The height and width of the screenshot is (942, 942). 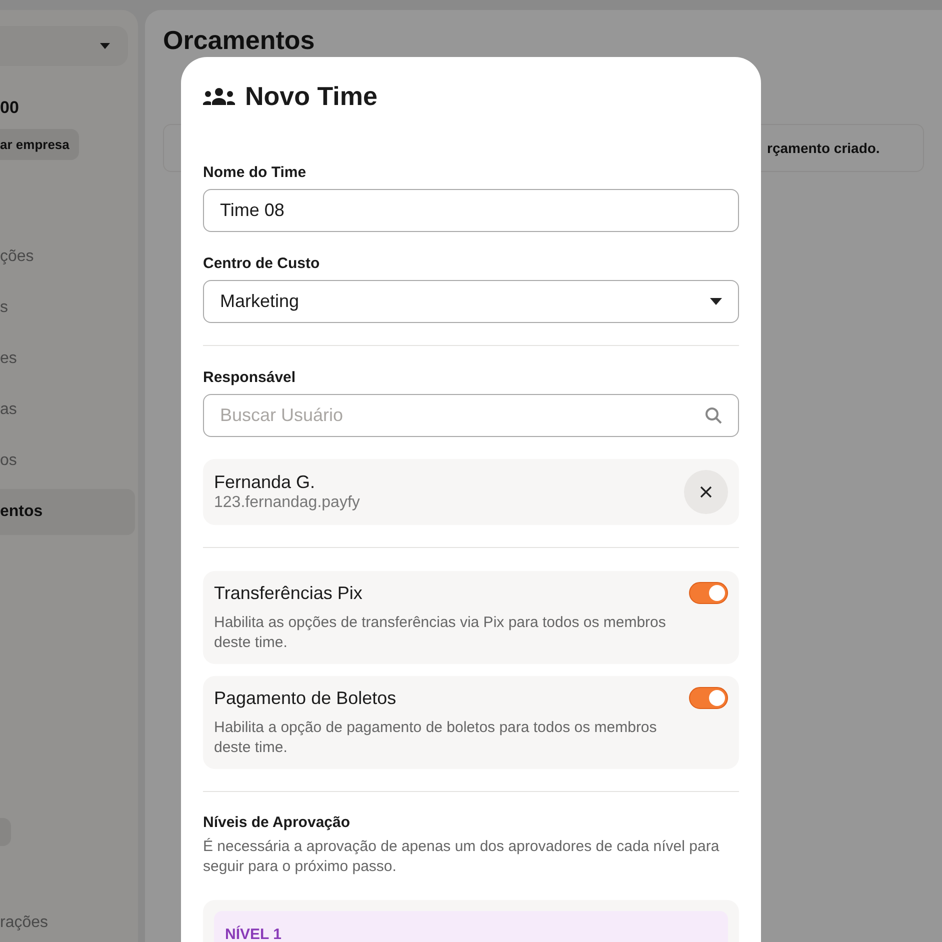 What do you see at coordinates (440, 633) in the screenshot?
I see `permission-description: Habilita as opções de transferências via Pix para todos os membros deste time.` at bounding box center [440, 633].